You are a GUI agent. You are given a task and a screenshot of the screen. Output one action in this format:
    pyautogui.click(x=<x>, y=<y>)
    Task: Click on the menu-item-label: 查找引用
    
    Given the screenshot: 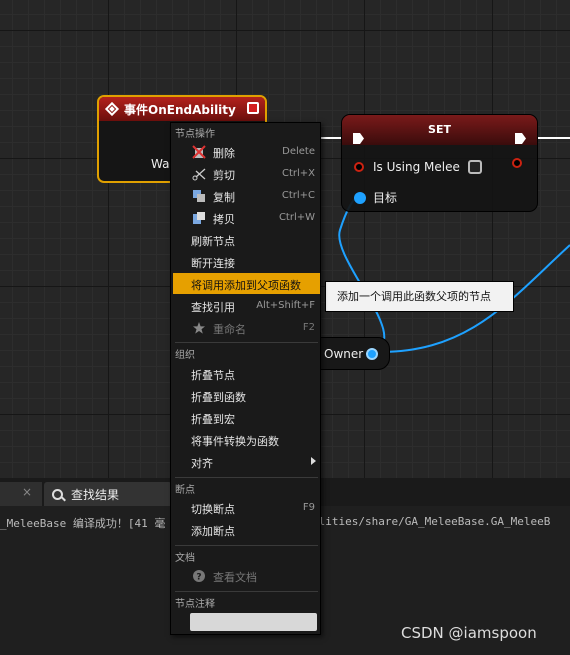 What is the action you would take?
    pyautogui.click(x=213, y=307)
    